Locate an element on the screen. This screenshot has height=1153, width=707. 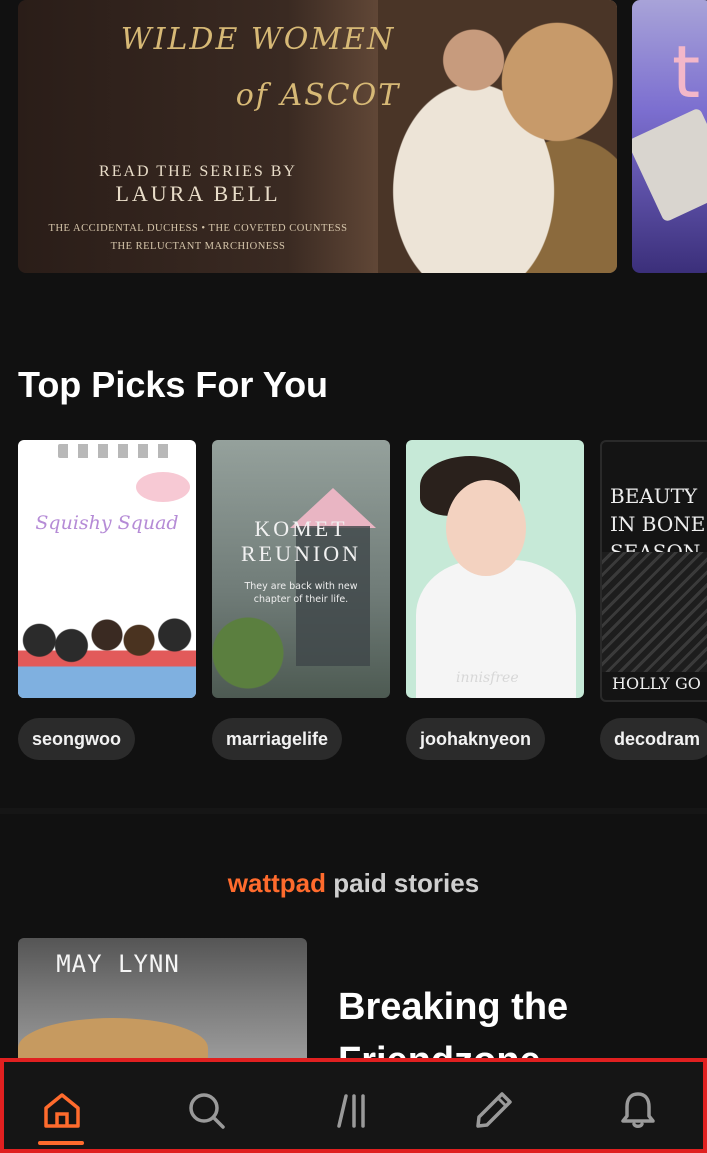
section-title-paid-stories: wattpad paid stories is located at coordinates (353, 883).